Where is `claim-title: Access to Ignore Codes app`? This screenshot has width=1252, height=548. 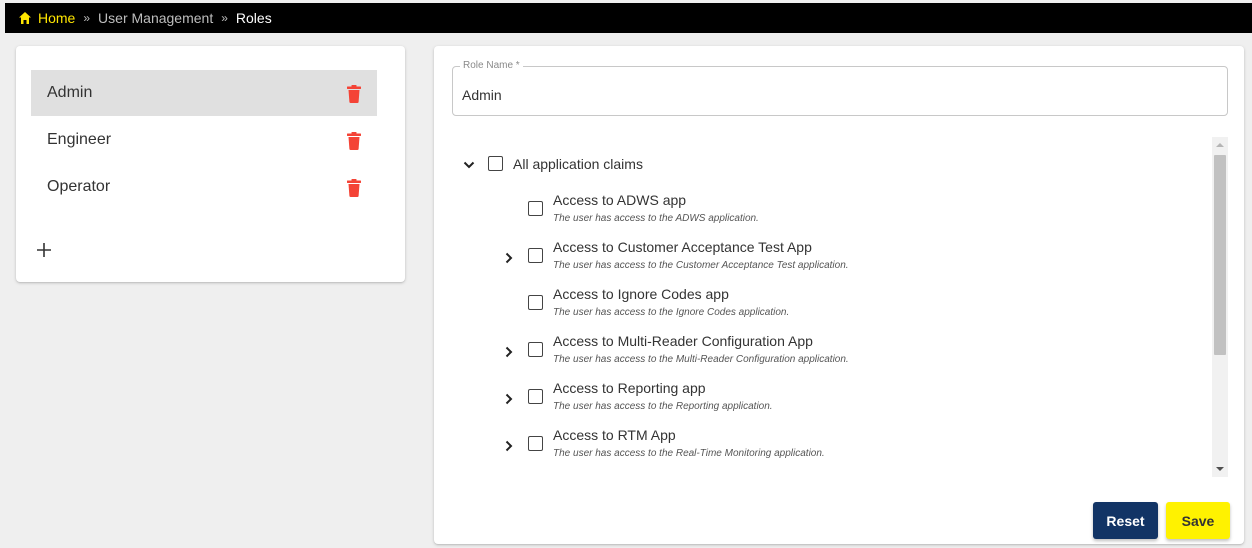 claim-title: Access to Ignore Codes app is located at coordinates (641, 294).